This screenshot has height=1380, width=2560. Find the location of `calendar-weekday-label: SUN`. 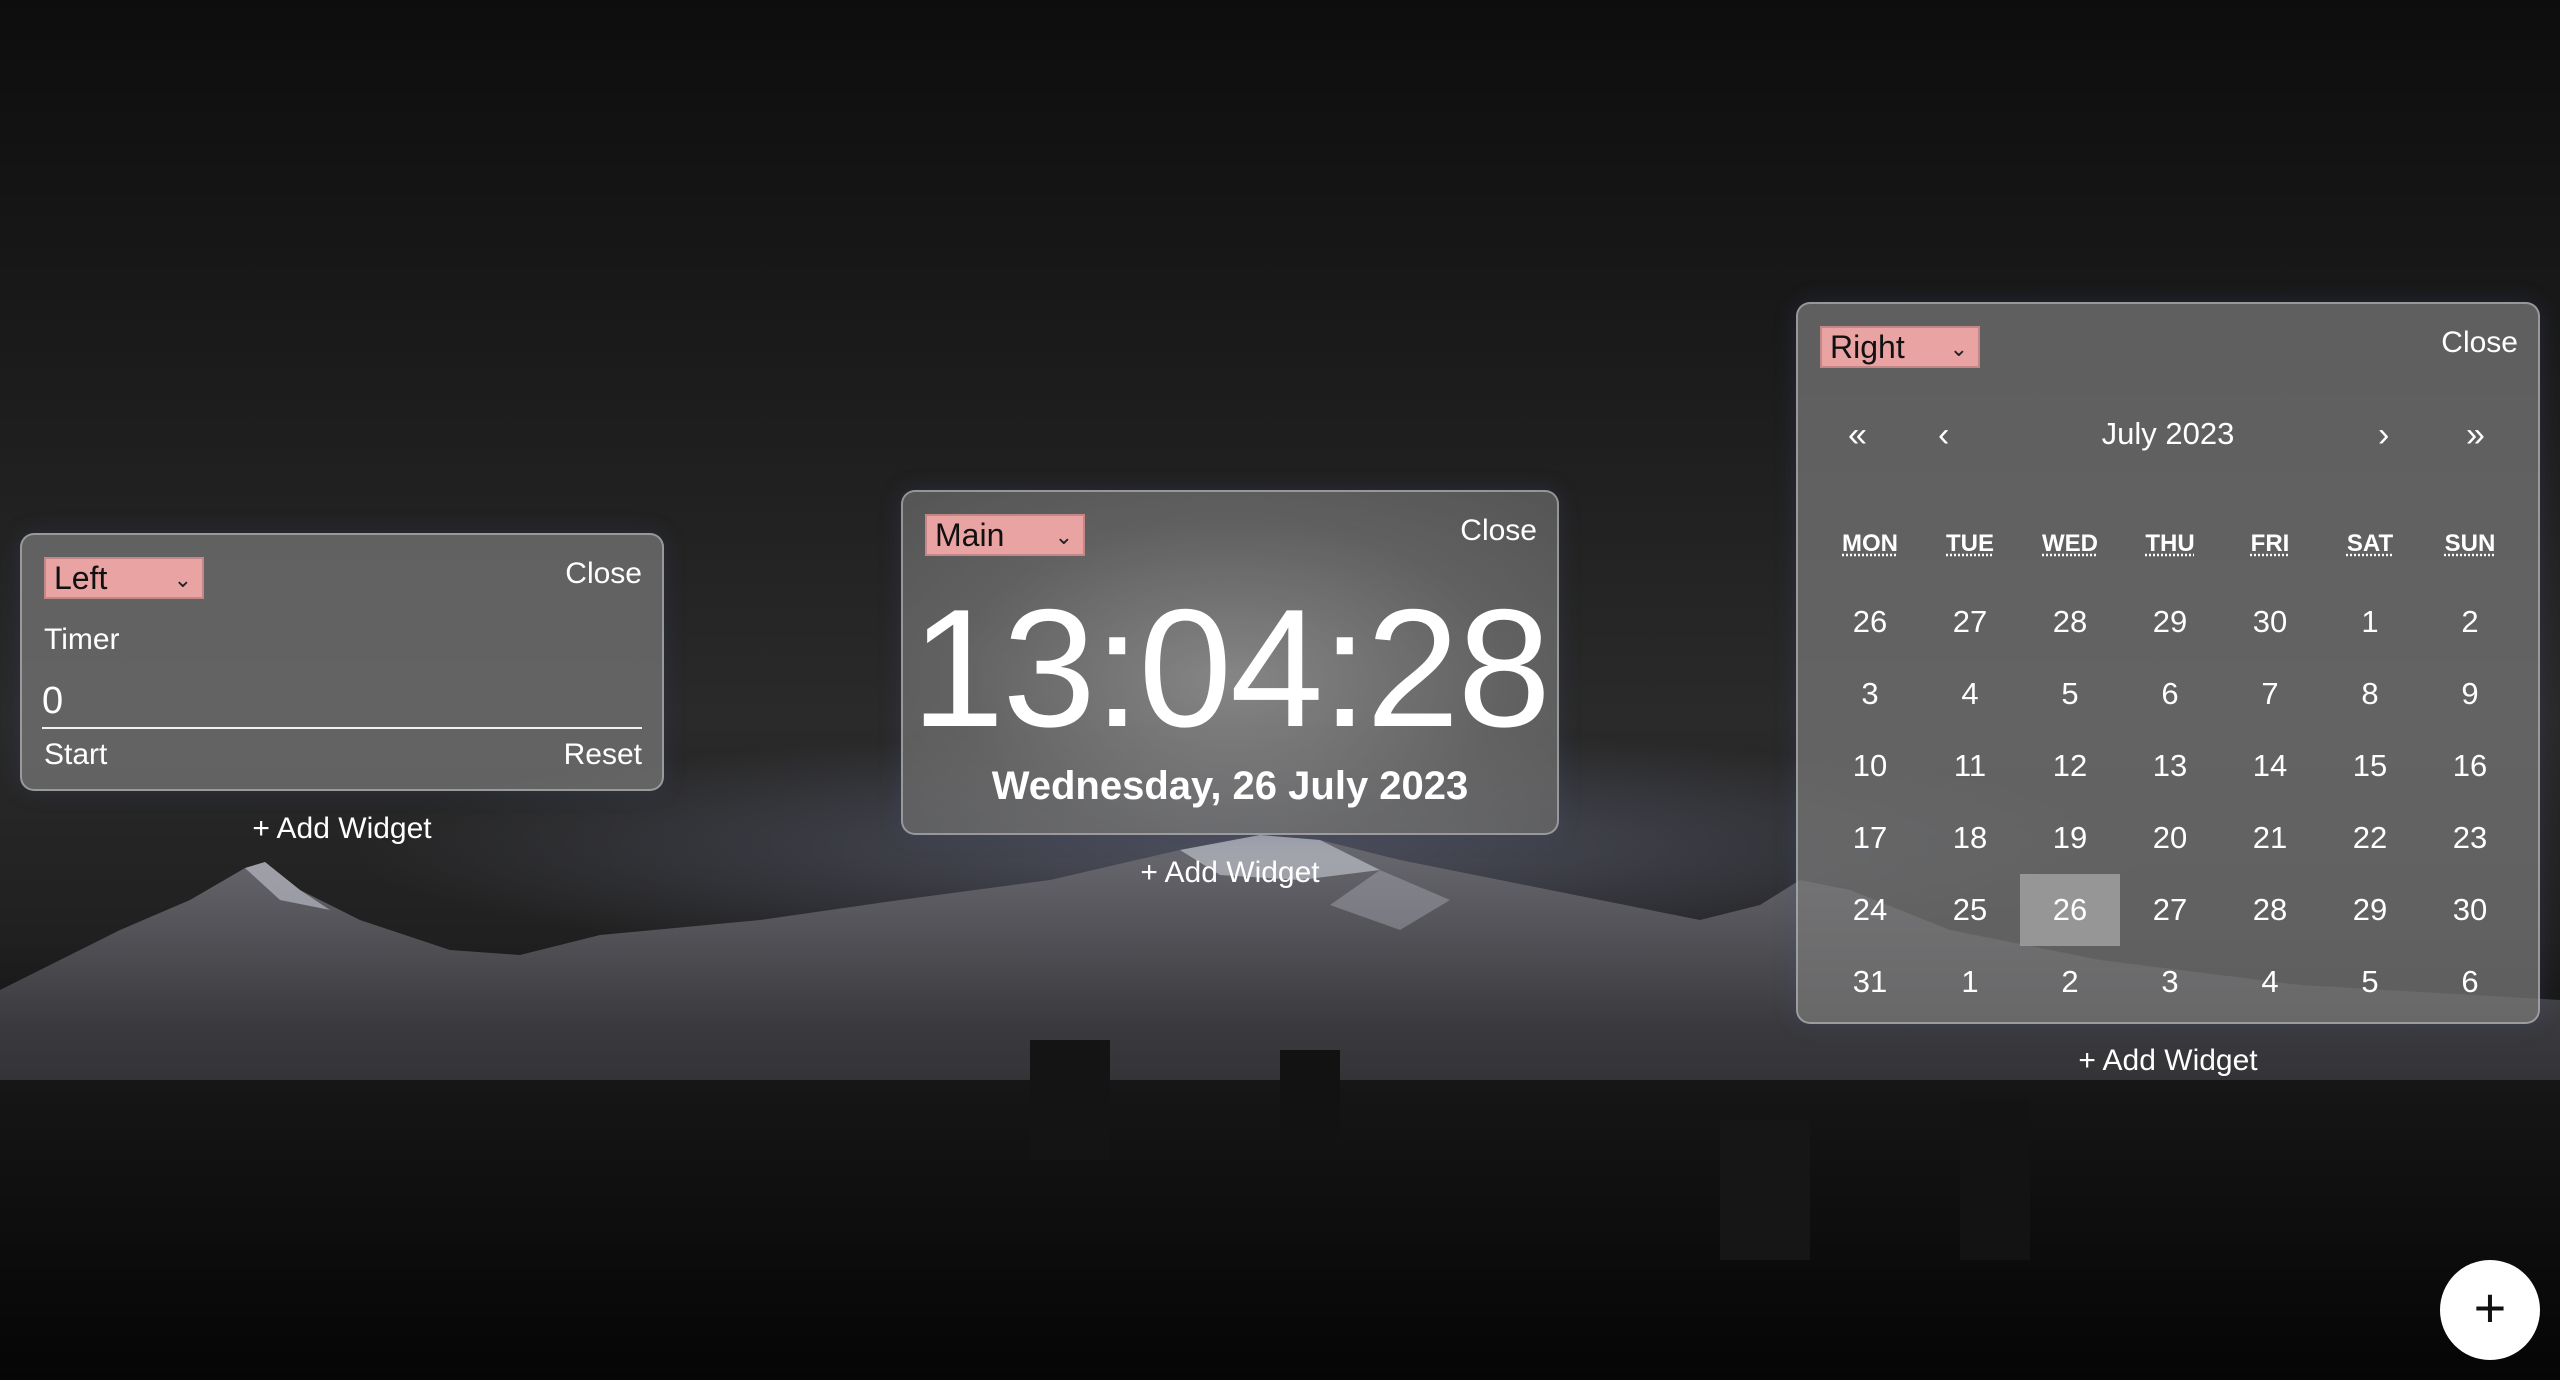

calendar-weekday-label: SUN is located at coordinates (2470, 543).